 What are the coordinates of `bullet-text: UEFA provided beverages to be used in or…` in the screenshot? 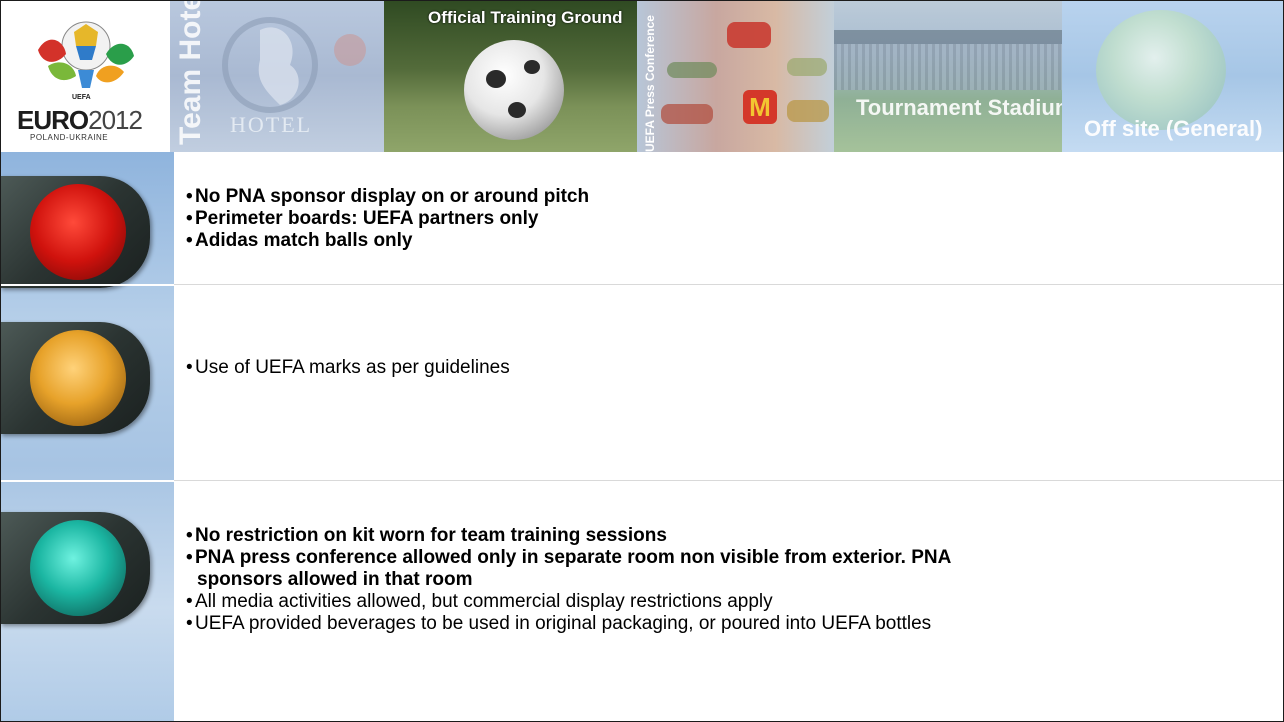 It's located at (563, 623).